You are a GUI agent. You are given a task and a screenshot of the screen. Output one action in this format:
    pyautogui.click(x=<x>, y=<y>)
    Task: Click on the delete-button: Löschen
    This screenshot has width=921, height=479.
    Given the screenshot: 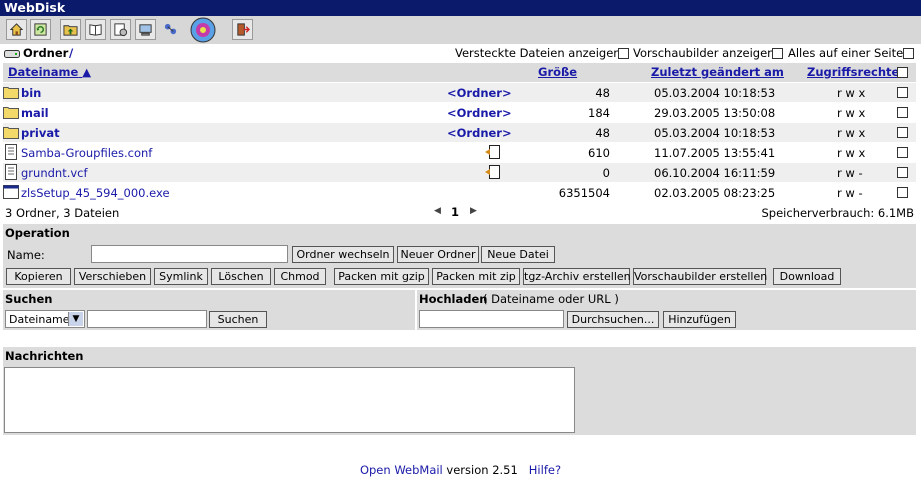 What is the action you would take?
    pyautogui.click(x=241, y=276)
    